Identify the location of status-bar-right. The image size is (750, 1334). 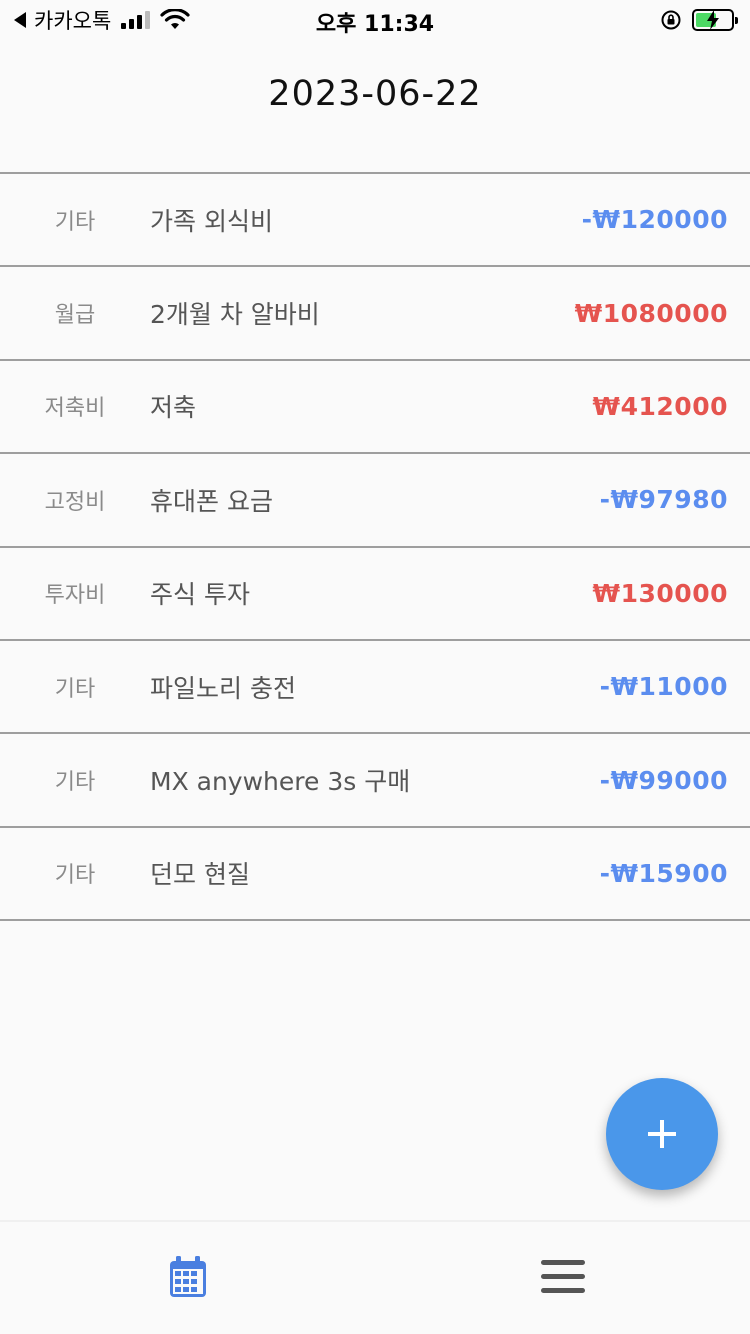
(699, 20).